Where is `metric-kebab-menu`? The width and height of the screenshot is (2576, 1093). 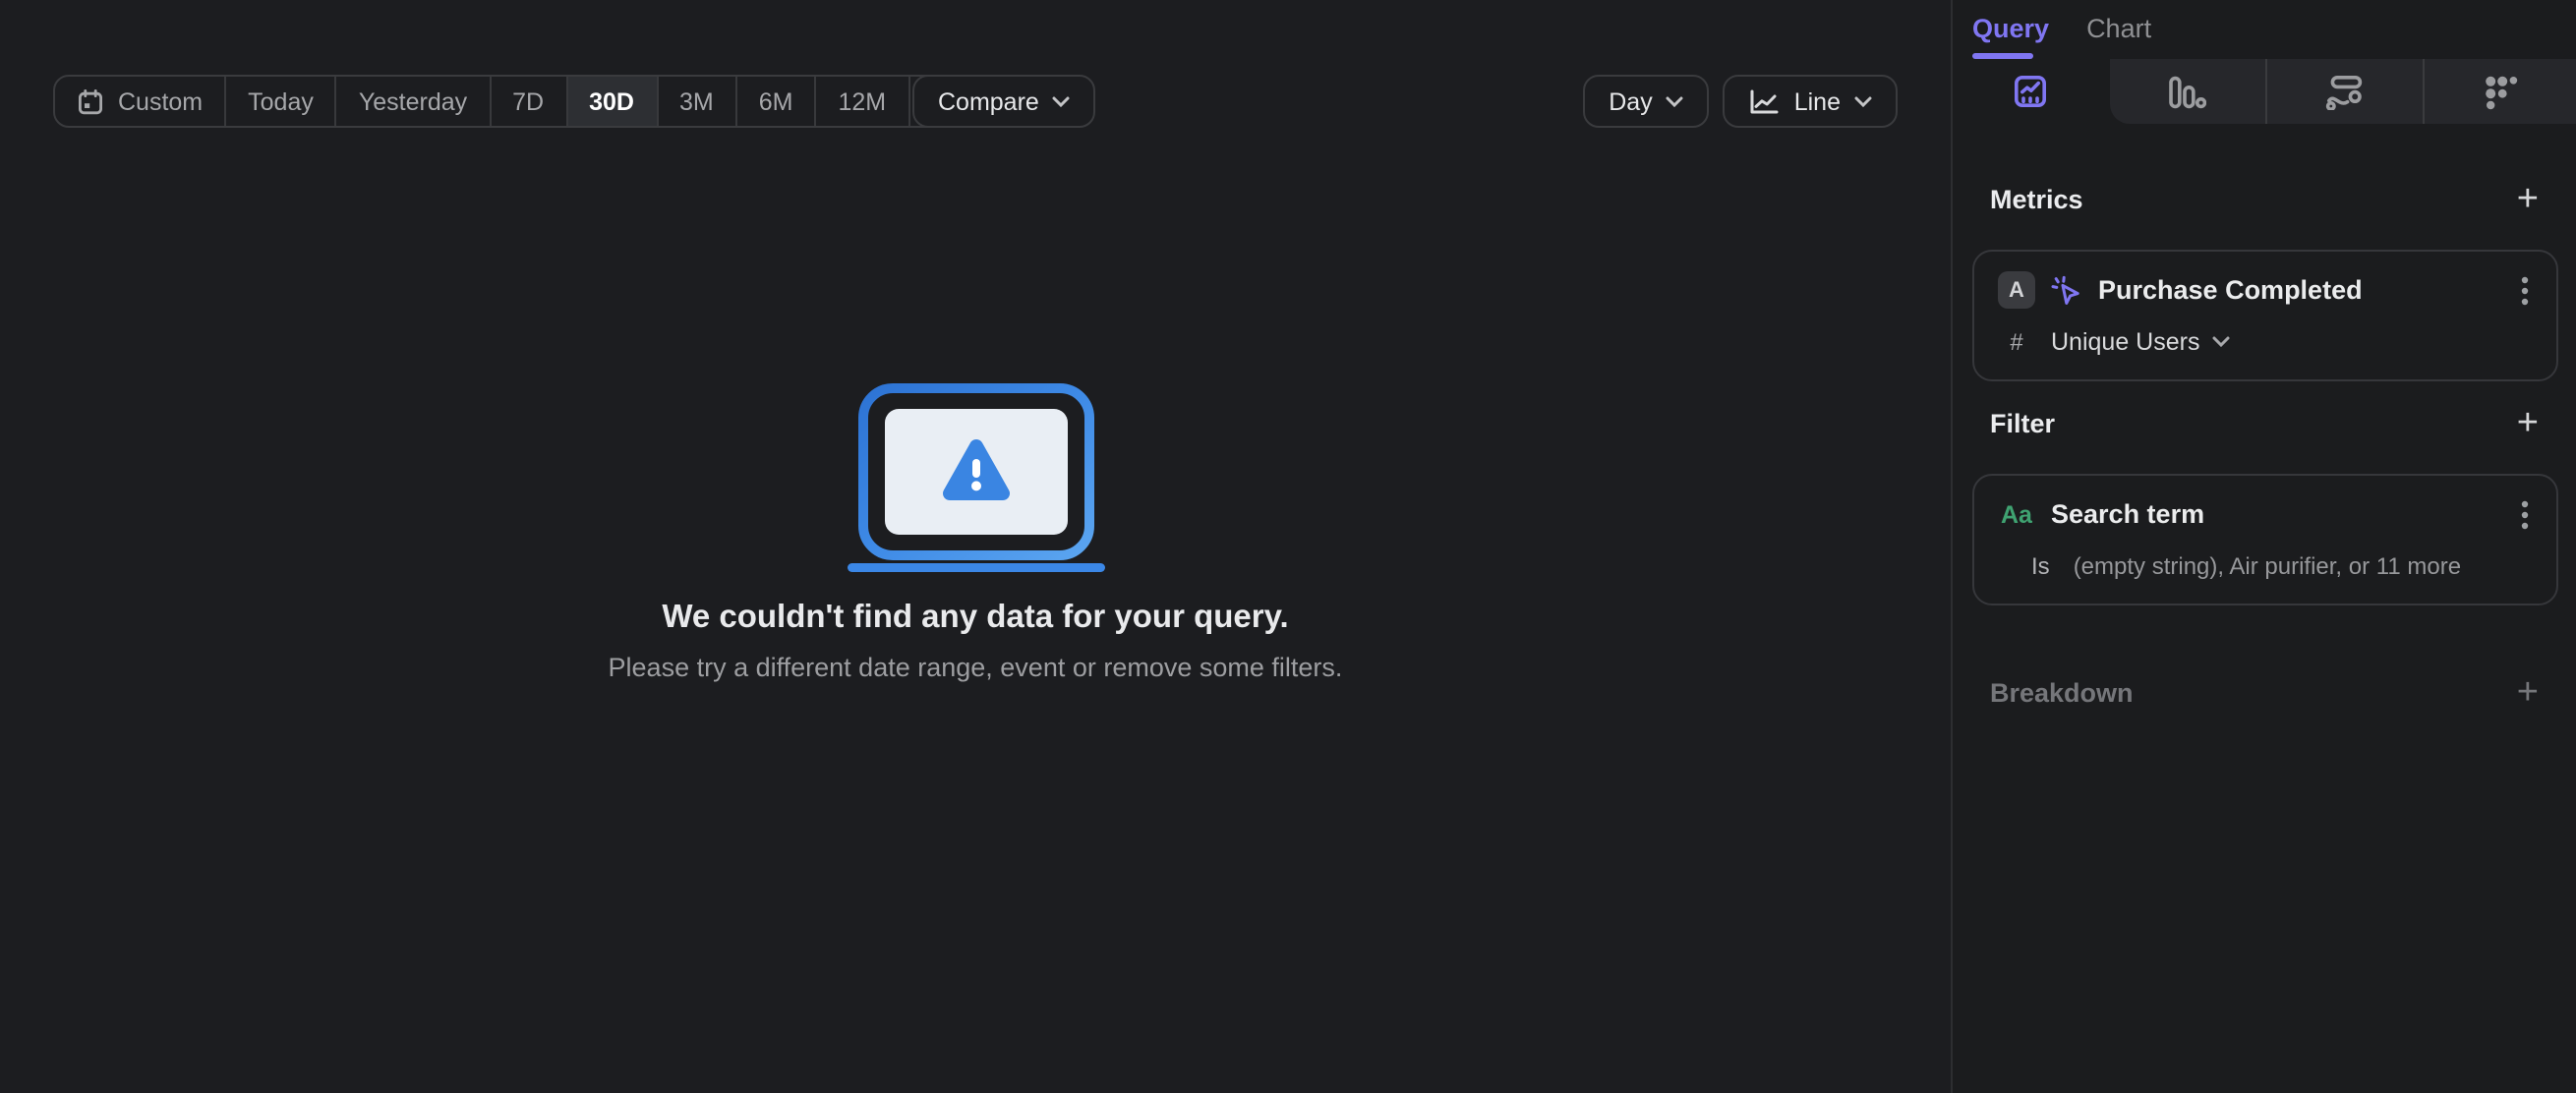 metric-kebab-menu is located at coordinates (2525, 290).